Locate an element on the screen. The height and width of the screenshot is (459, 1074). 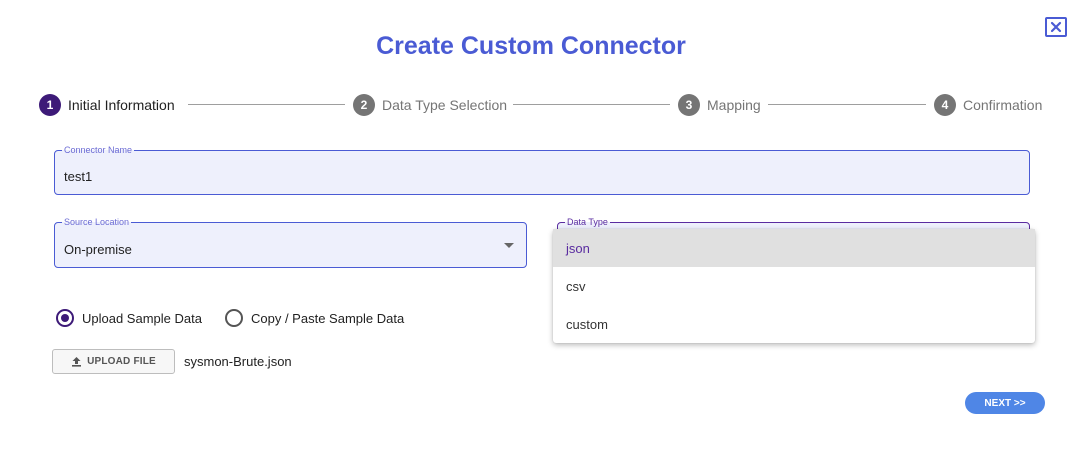
step-number: 4 is located at coordinates (945, 105).